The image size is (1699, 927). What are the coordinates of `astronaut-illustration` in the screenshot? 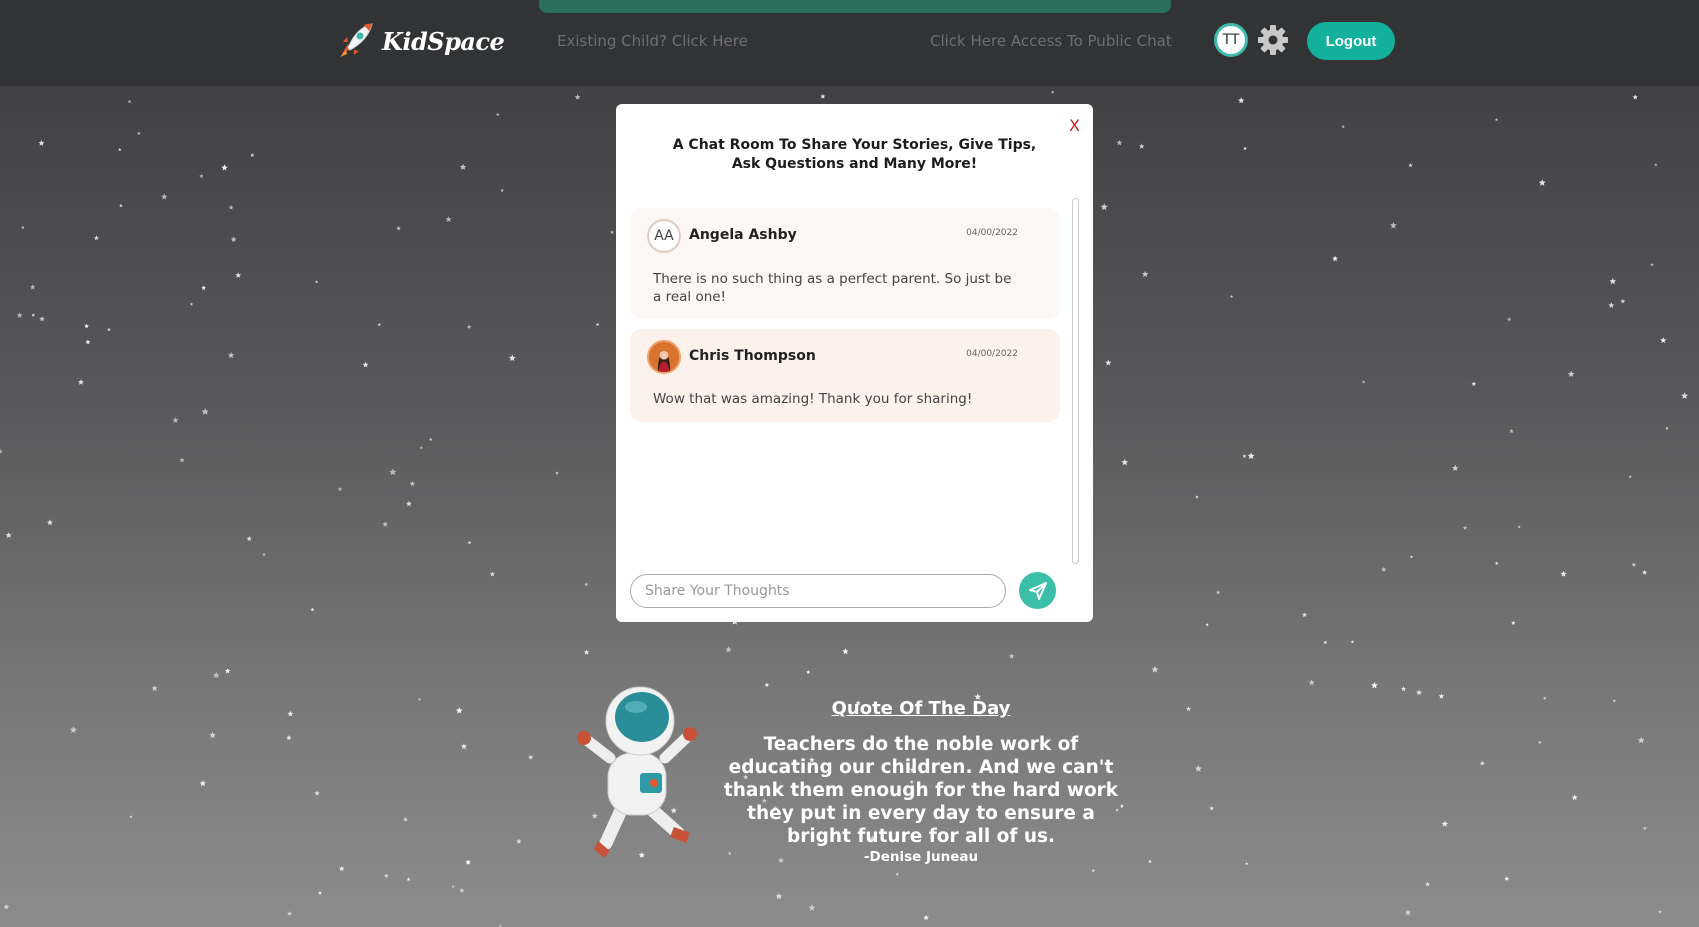 It's located at (637, 772).